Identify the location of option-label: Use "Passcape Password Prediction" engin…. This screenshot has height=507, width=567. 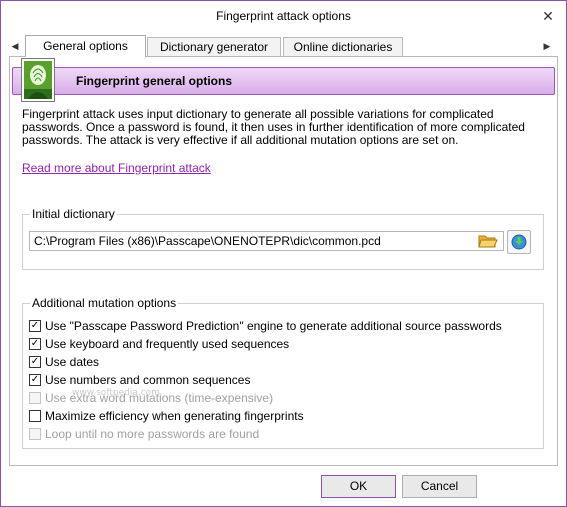
(273, 326).